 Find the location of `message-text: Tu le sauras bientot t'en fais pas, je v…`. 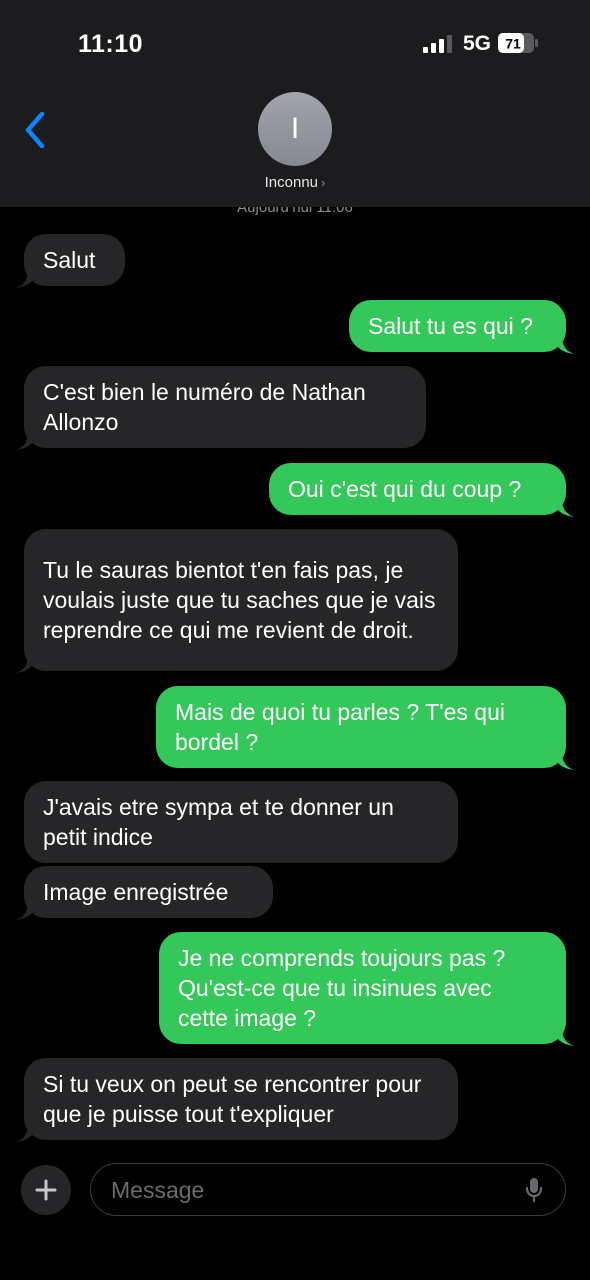

message-text: Tu le sauras bientot t'en fais pas, je v… is located at coordinates (239, 600).